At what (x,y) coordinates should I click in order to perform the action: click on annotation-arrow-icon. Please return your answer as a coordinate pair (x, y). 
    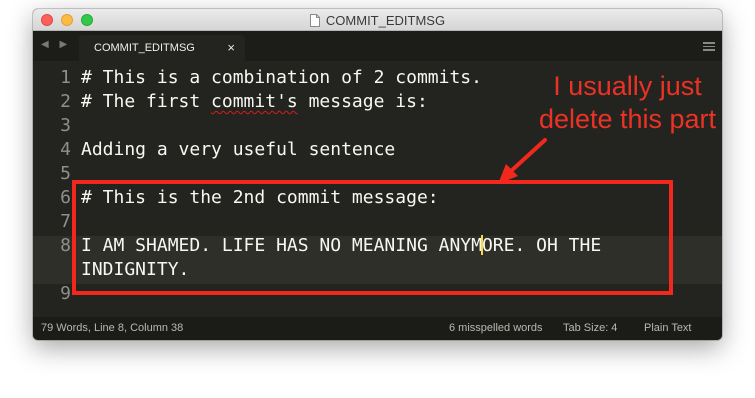
    Looking at the image, I should click on (522, 161).